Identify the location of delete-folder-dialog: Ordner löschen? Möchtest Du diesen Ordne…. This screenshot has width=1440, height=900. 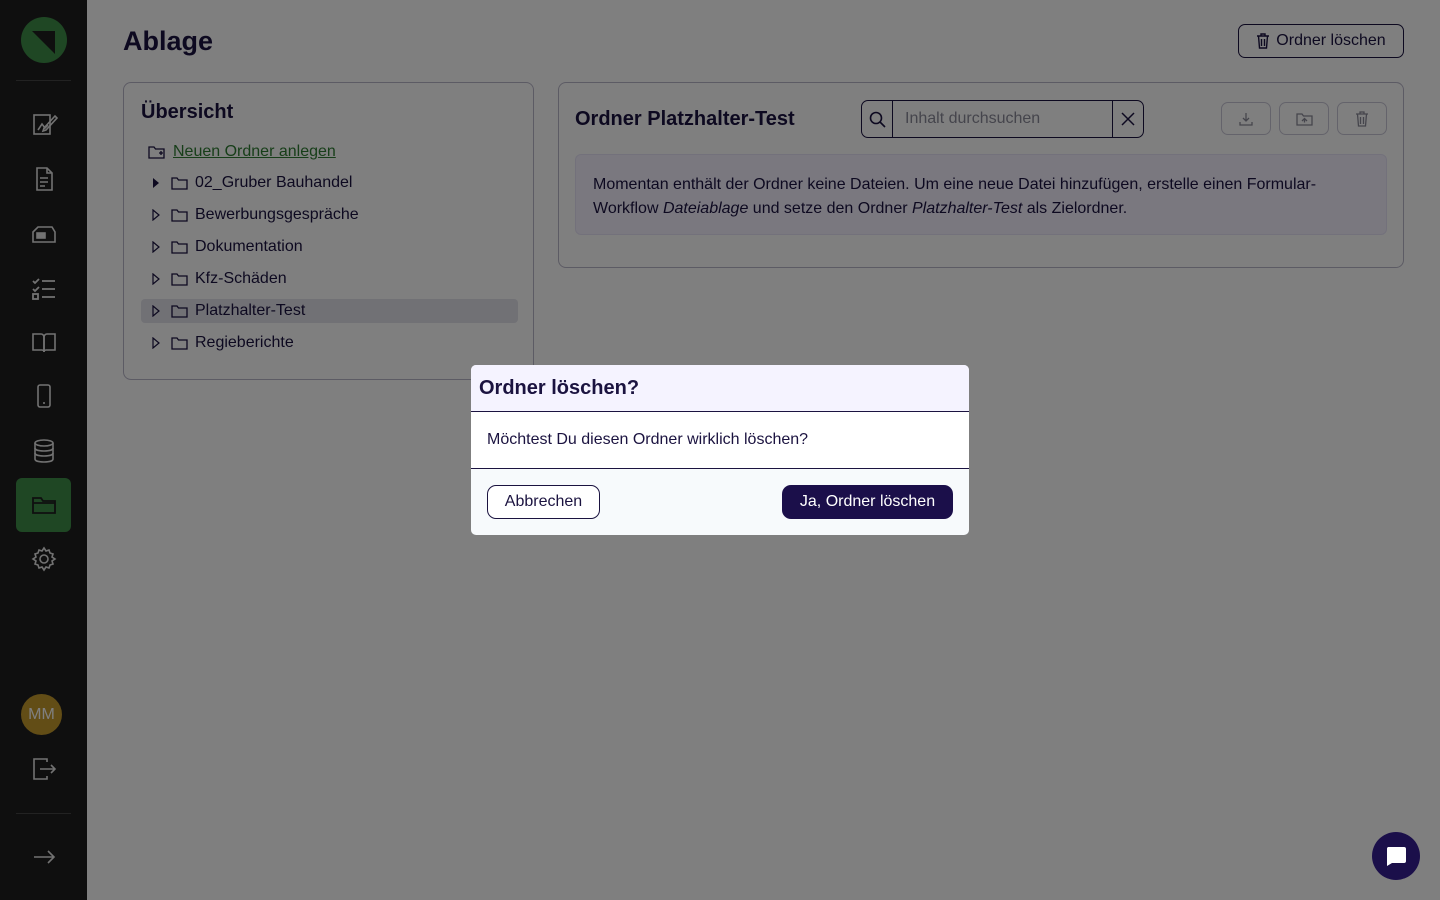
(720, 450).